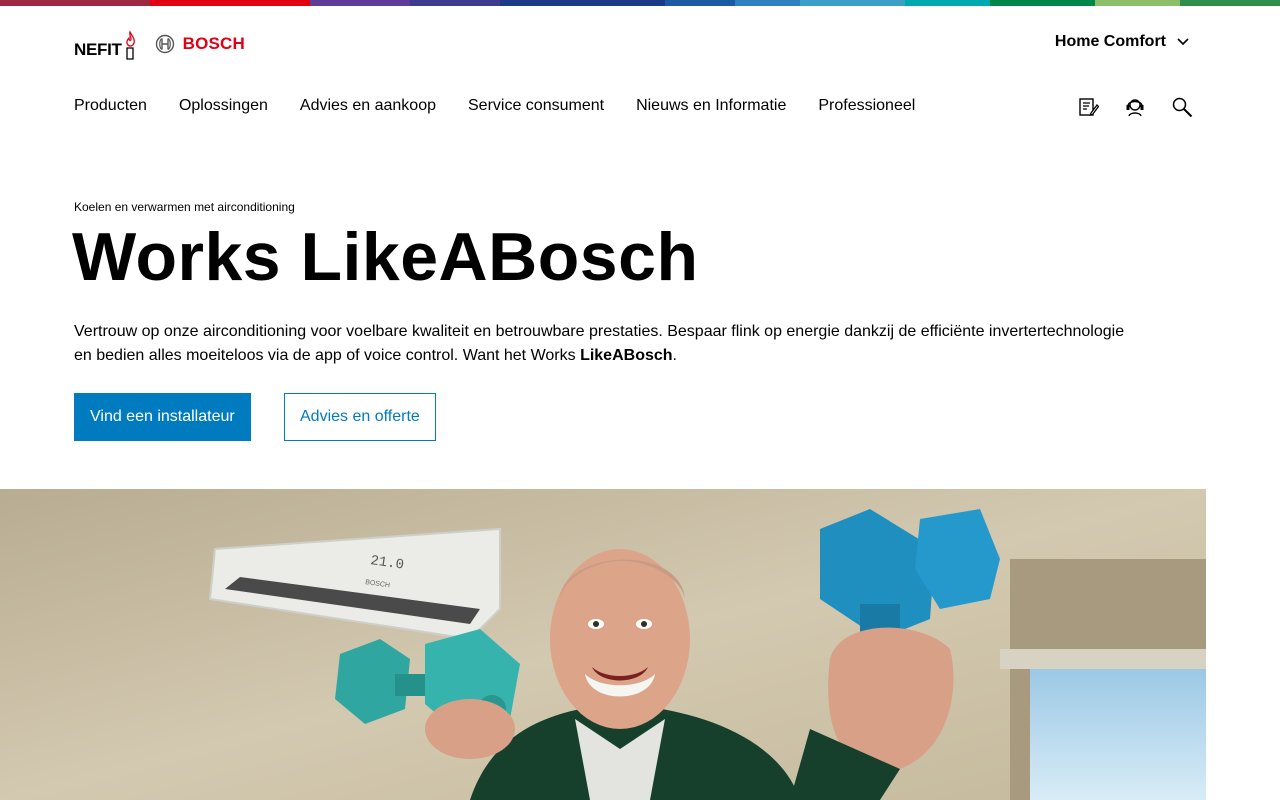  I want to click on supergraphic-bar, so click(640, 3).